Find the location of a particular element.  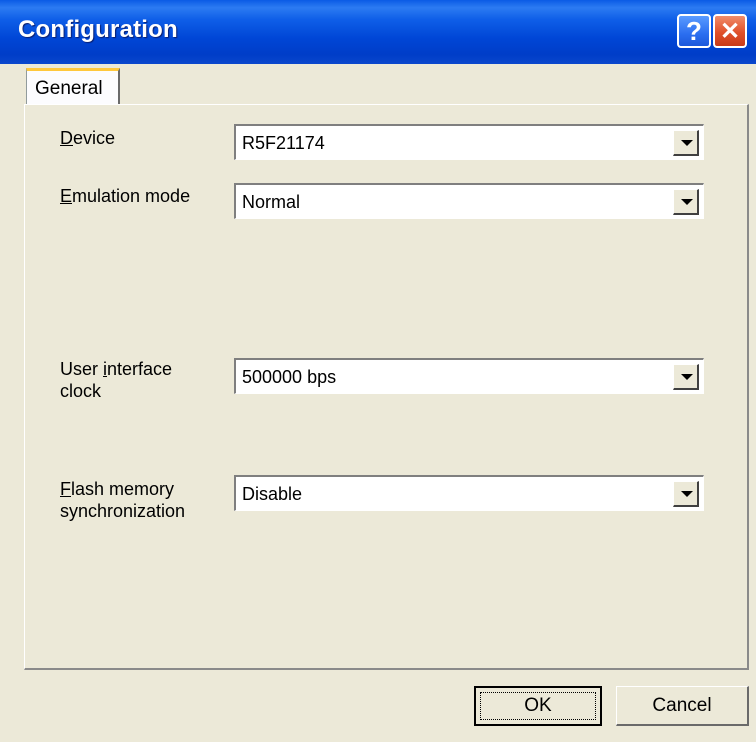

uic-label-pre: User is located at coordinates (82, 369).